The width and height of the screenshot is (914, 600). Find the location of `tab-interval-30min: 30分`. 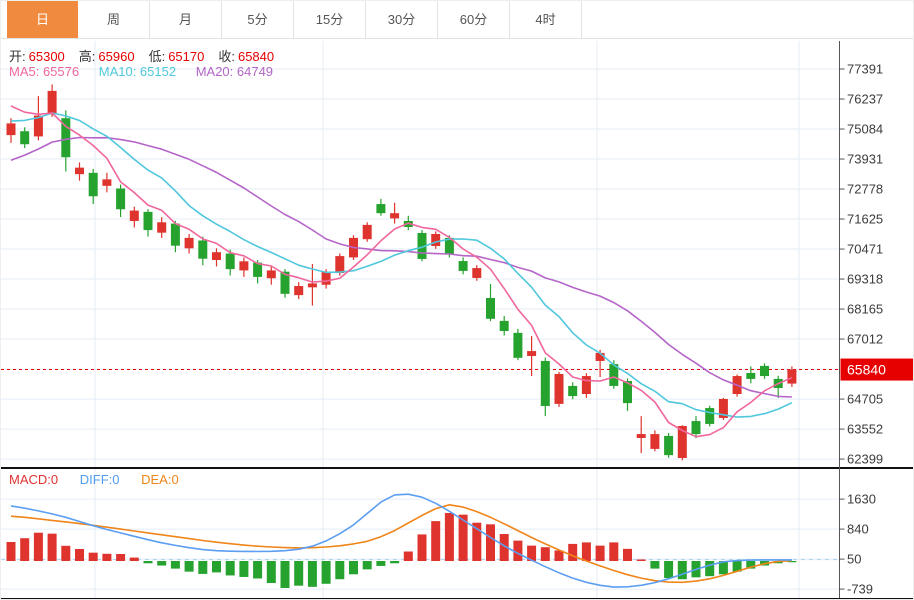

tab-interval-30min: 30分 is located at coordinates (402, 19).